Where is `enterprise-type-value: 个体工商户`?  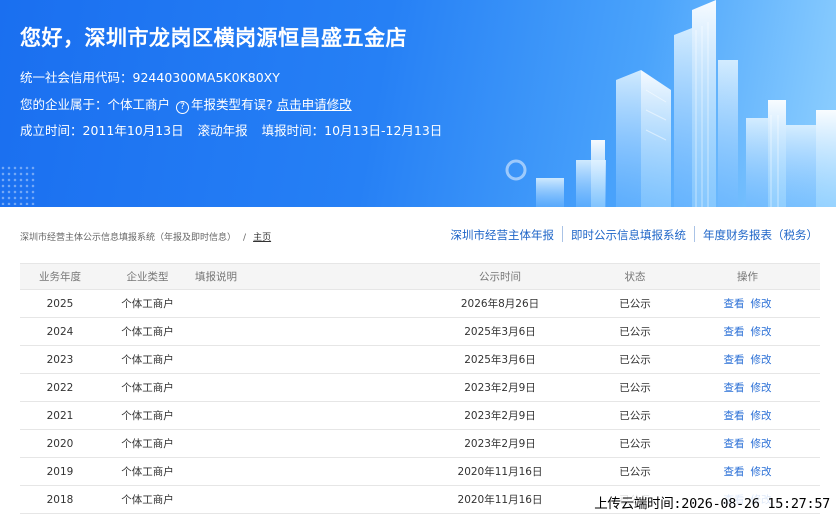 enterprise-type-value: 个体工商户 is located at coordinates (139, 104).